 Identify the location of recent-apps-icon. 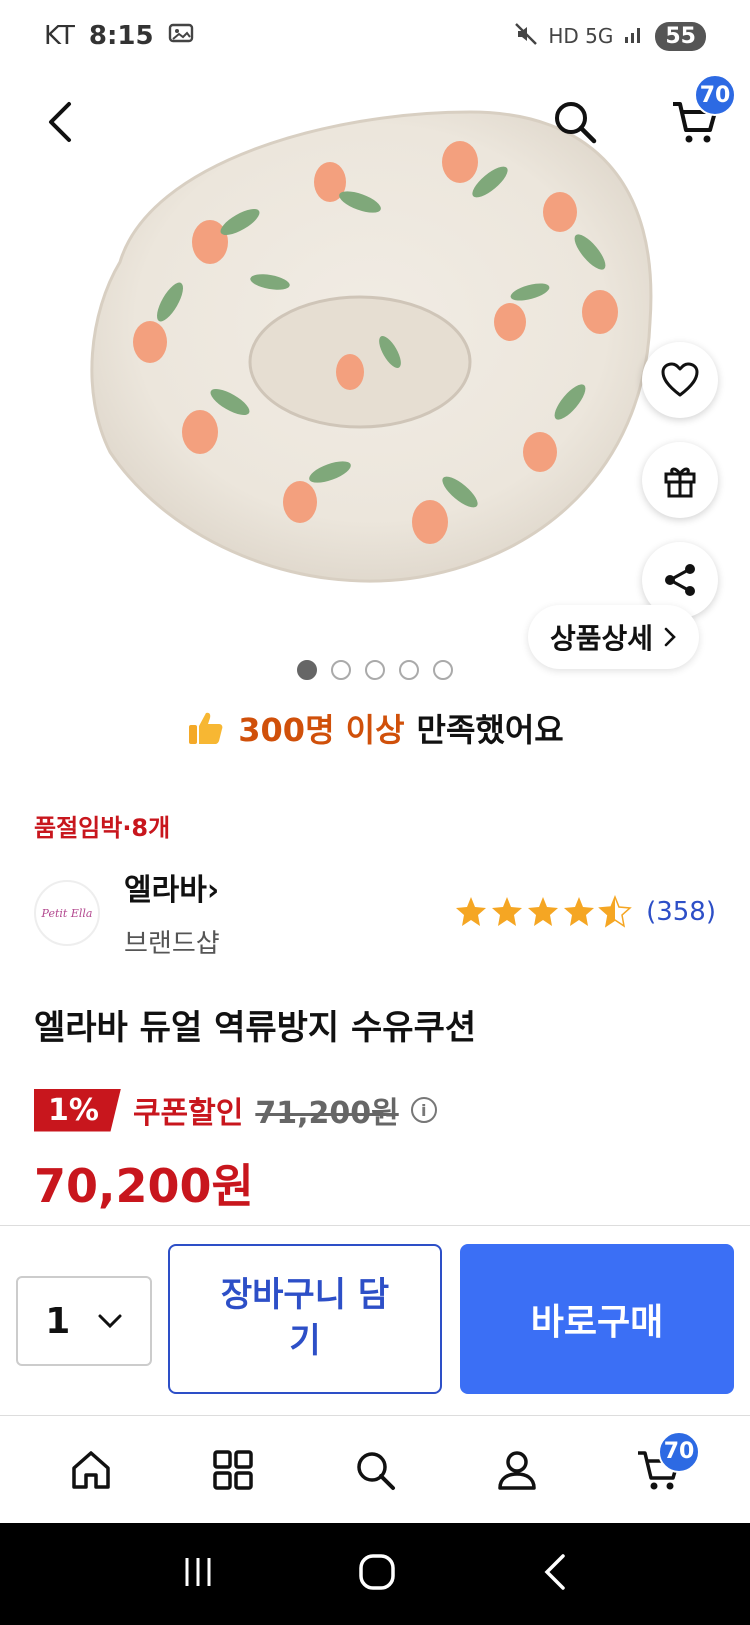
(198, 1572).